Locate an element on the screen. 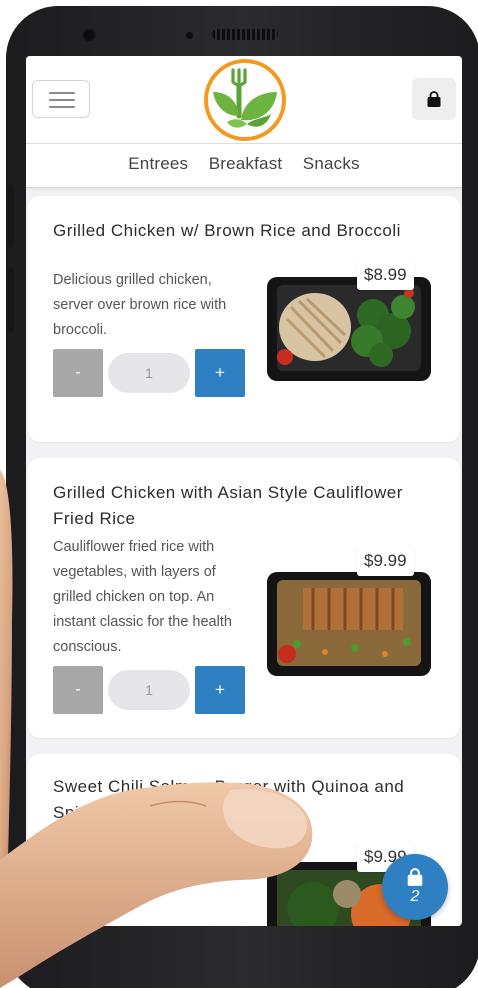 Image resolution: width=478 pixels, height=988 pixels. item-description: Fresh is located at coordinates (72, 842).